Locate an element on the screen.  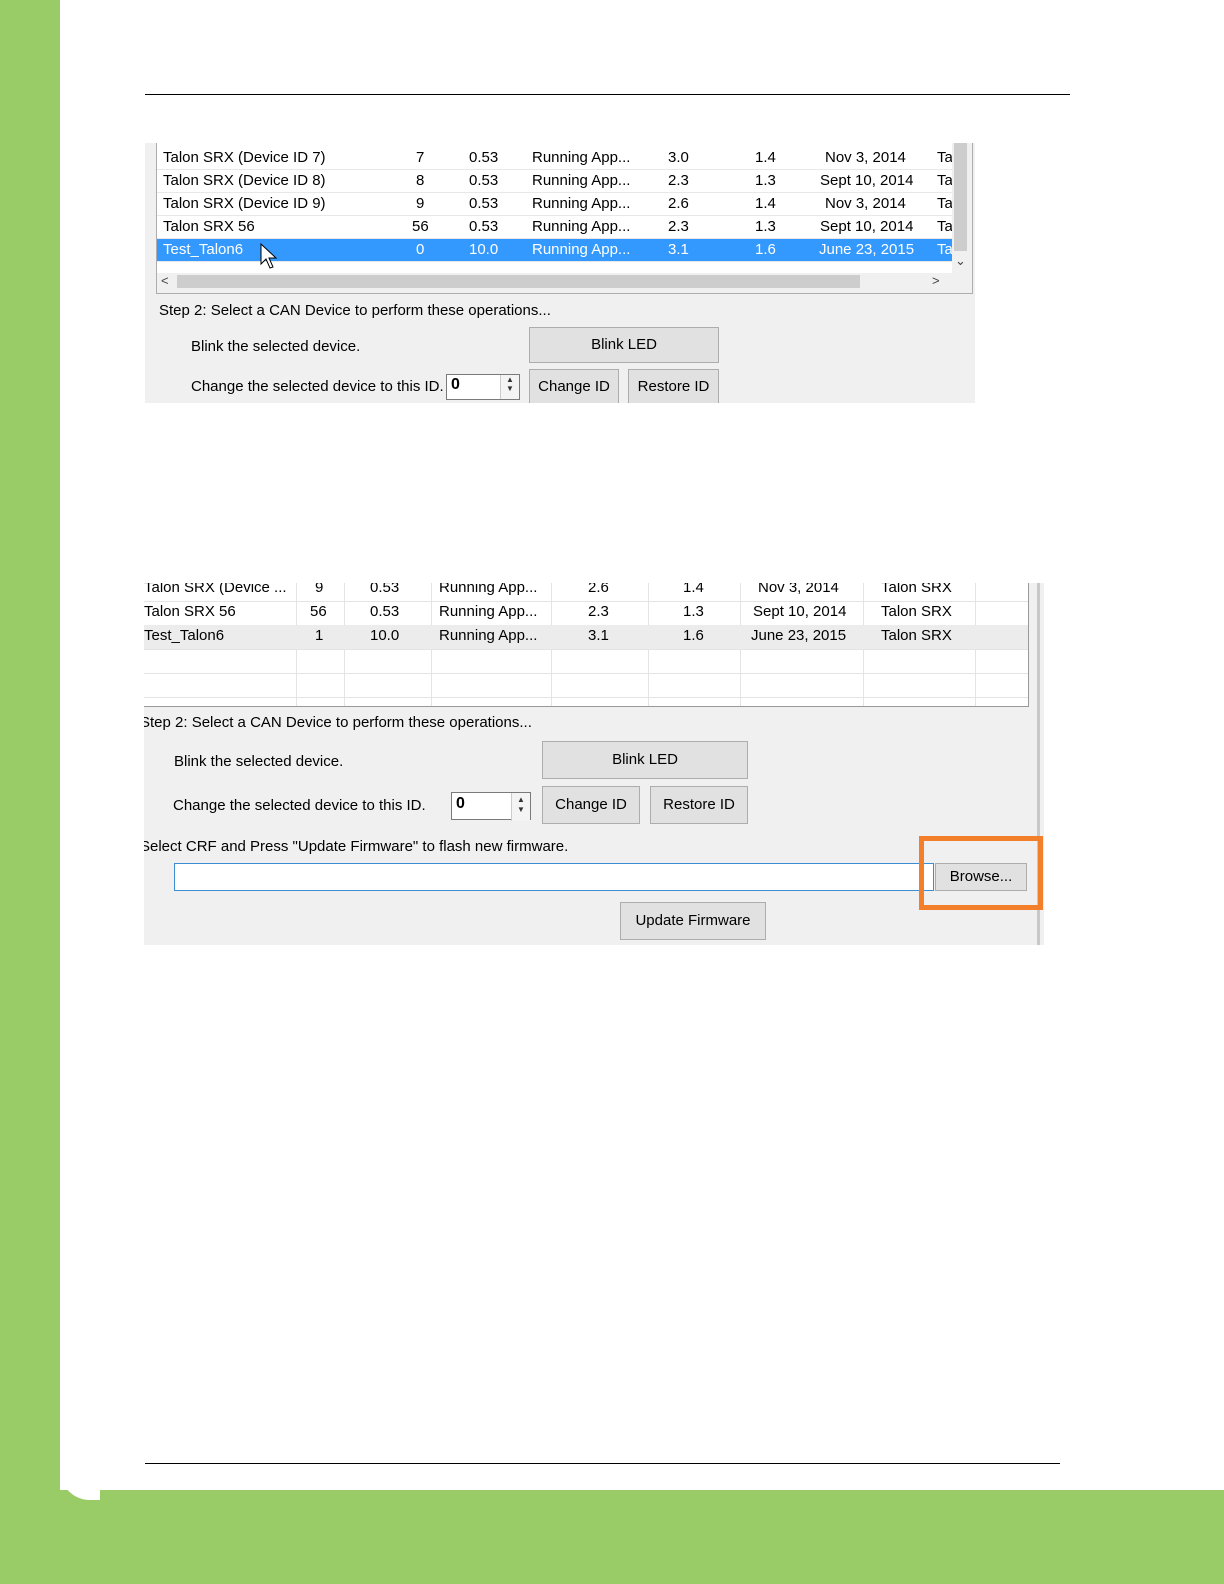
cell-mfg: 1.6 is located at coordinates (693, 635).